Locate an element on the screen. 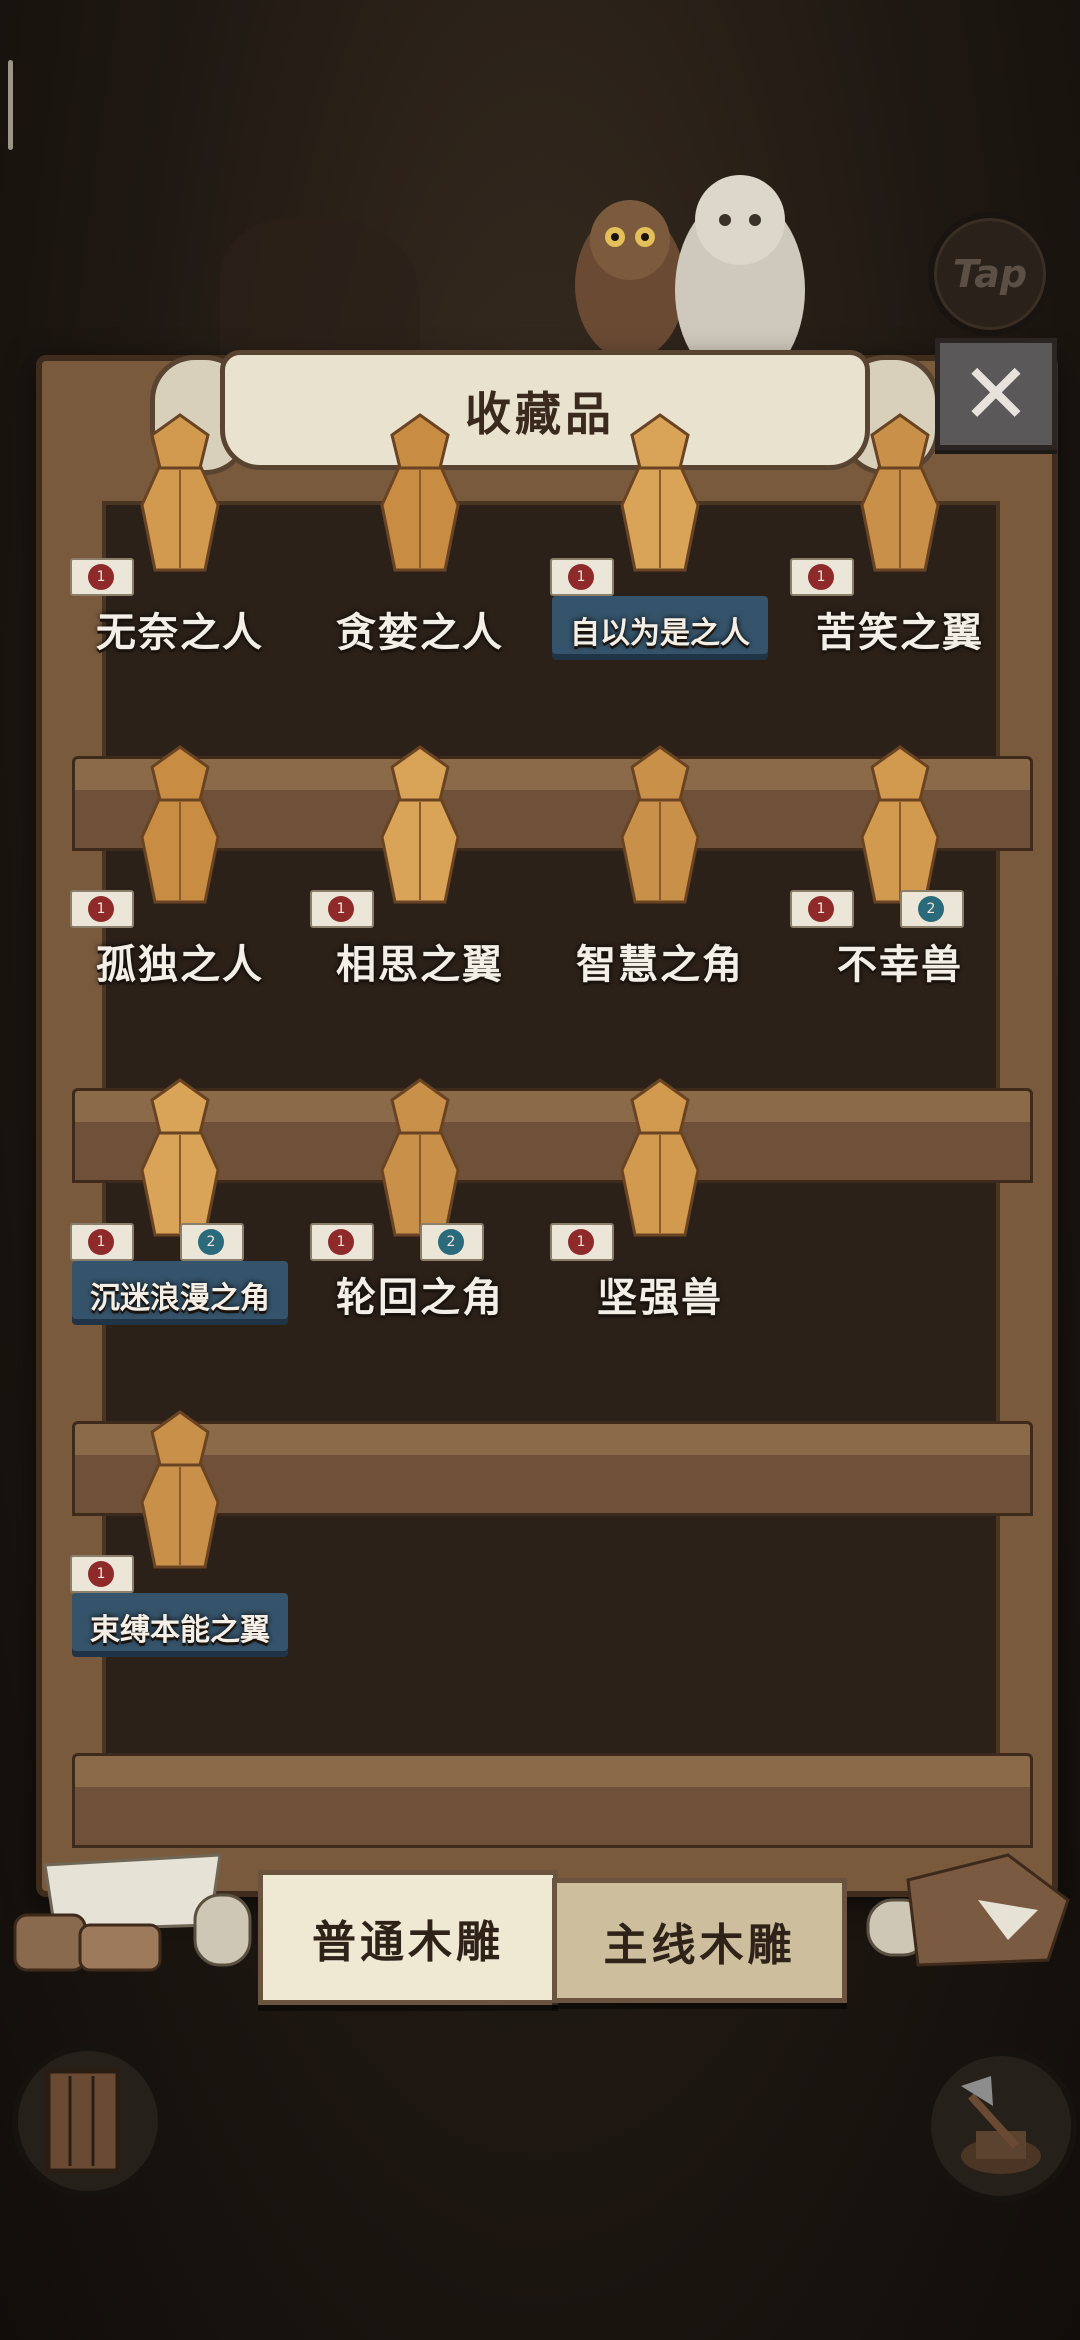 The height and width of the screenshot is (2340, 1080). collection-item: 1 2 沉迷浪漫之角 is located at coordinates (180, 1200).